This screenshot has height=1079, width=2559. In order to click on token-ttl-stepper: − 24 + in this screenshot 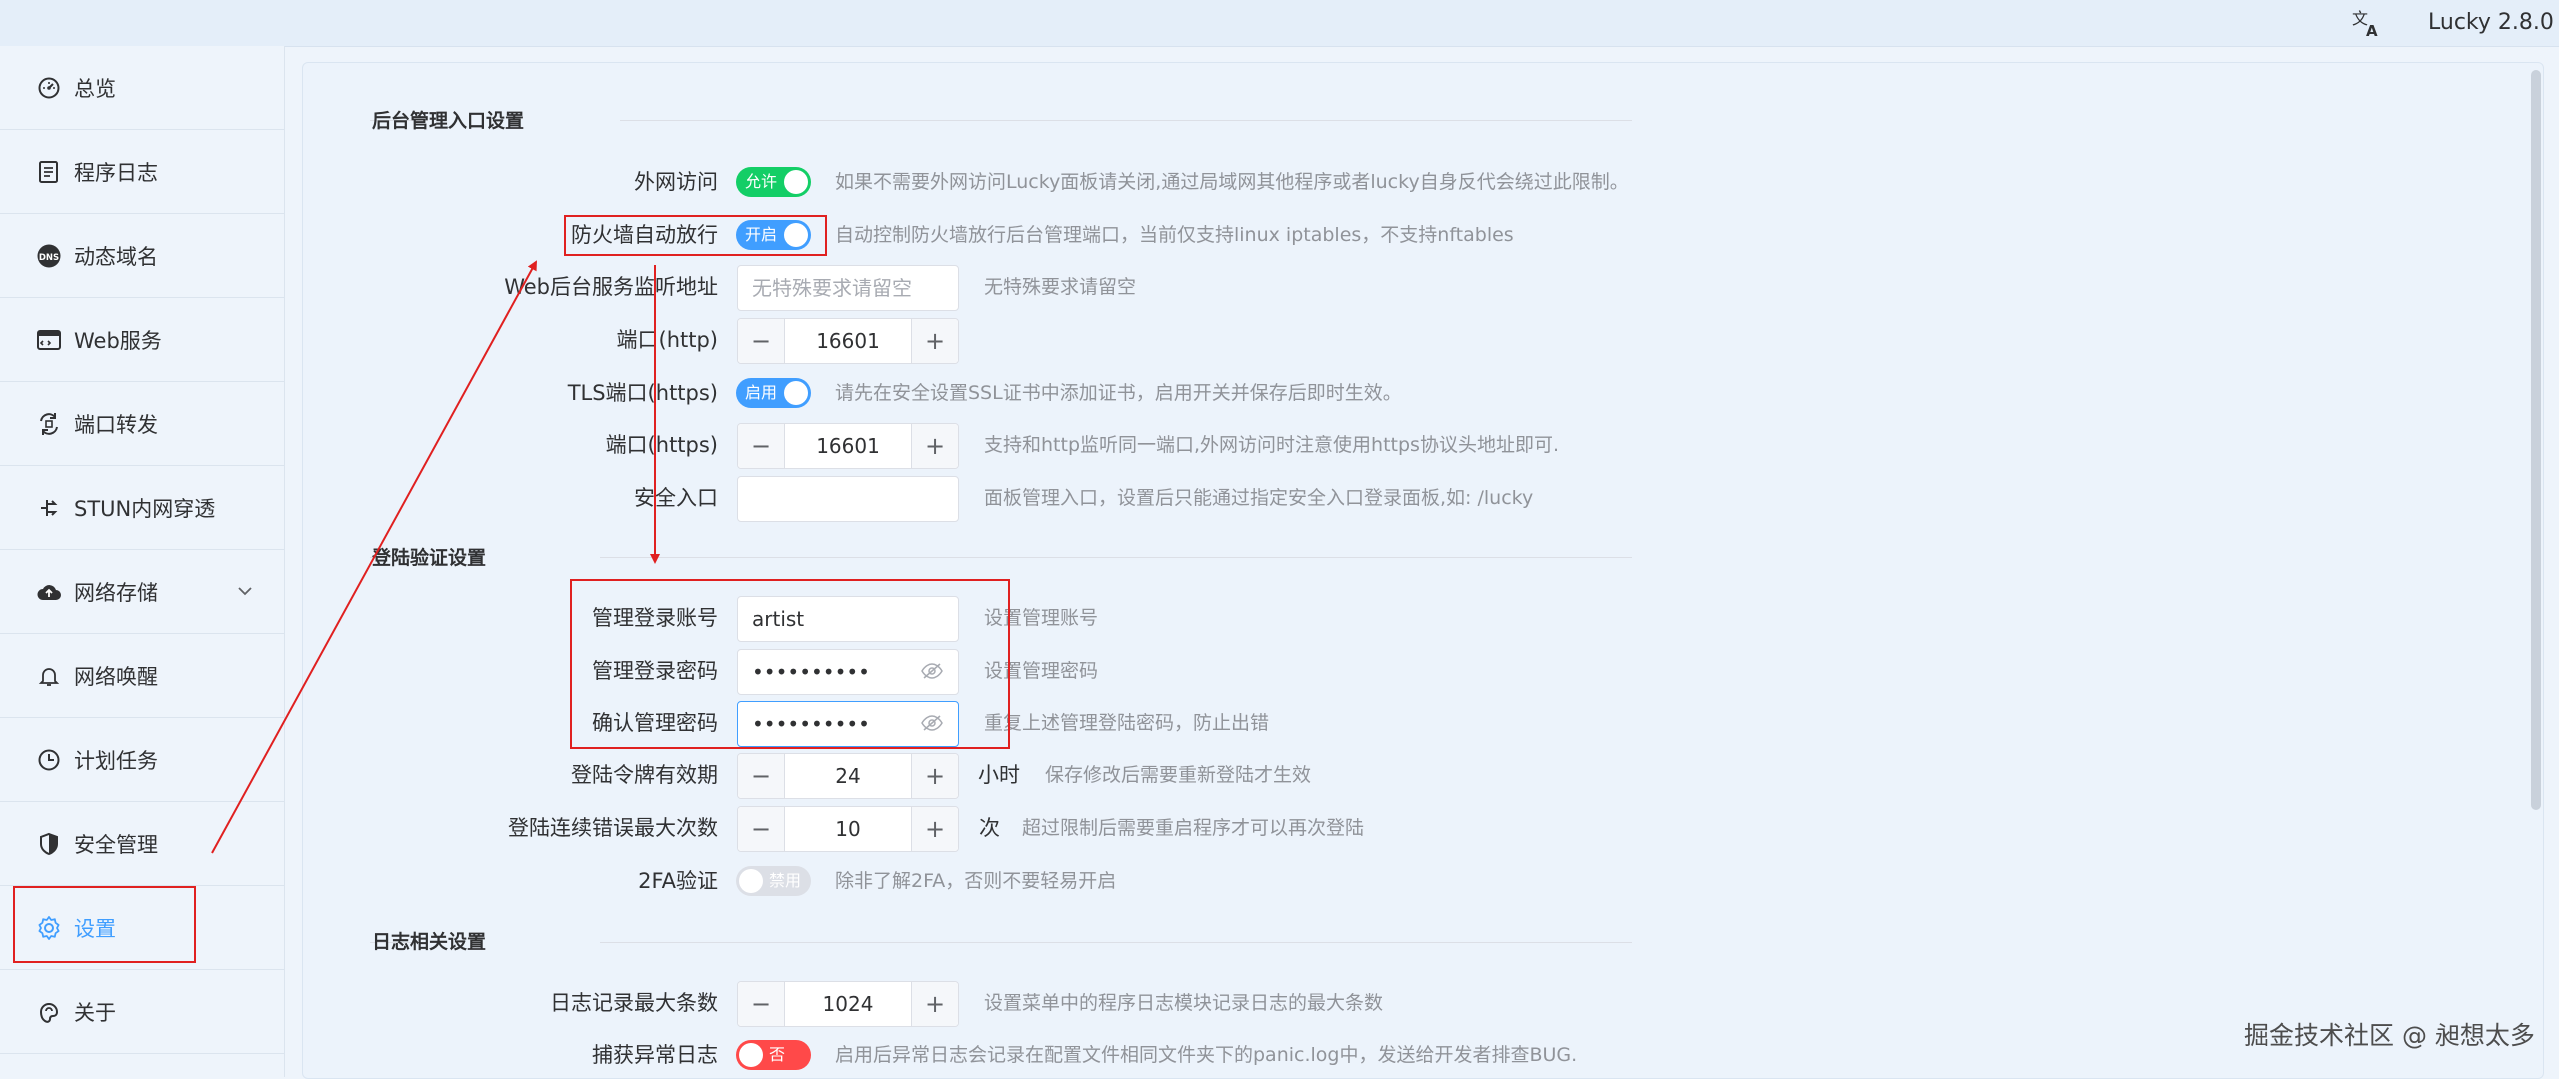, I will do `click(848, 776)`.